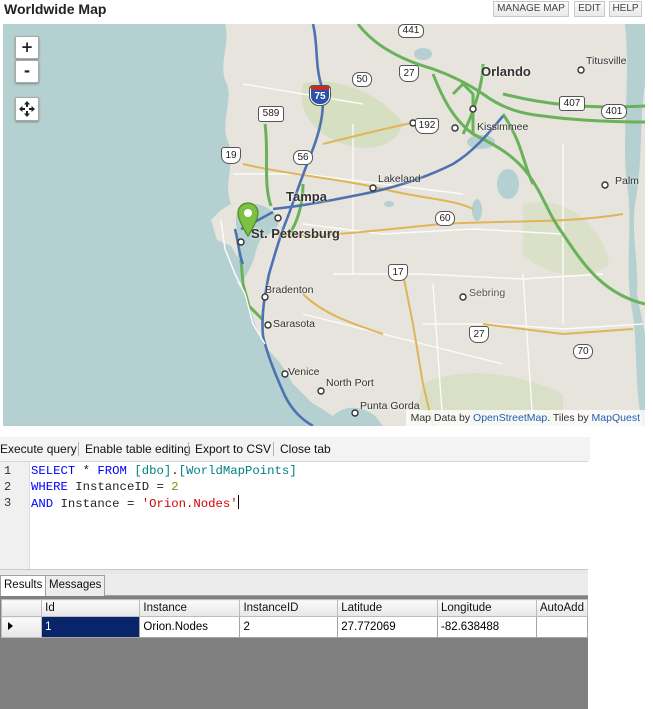 The image size is (653, 709). I want to click on sql-token: InstanceID, so click(112, 487).